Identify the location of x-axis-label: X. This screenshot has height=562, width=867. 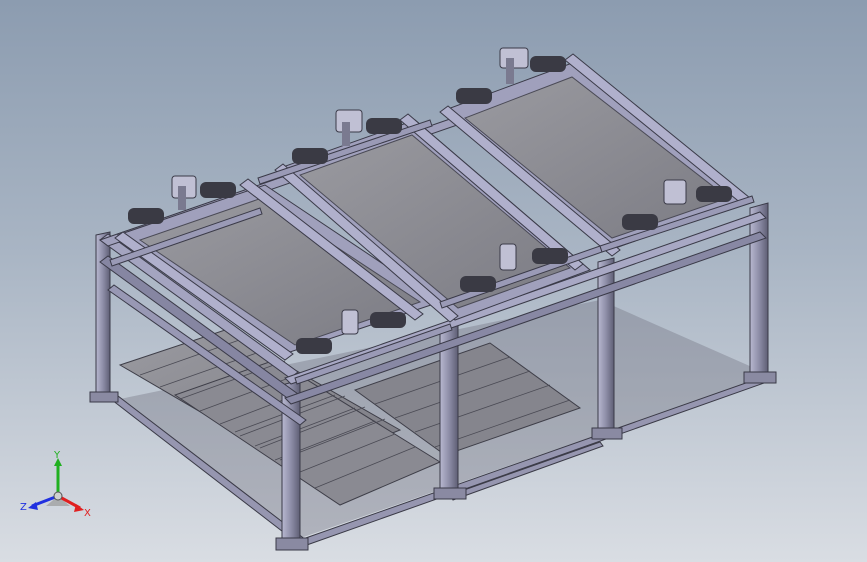
(87, 513).